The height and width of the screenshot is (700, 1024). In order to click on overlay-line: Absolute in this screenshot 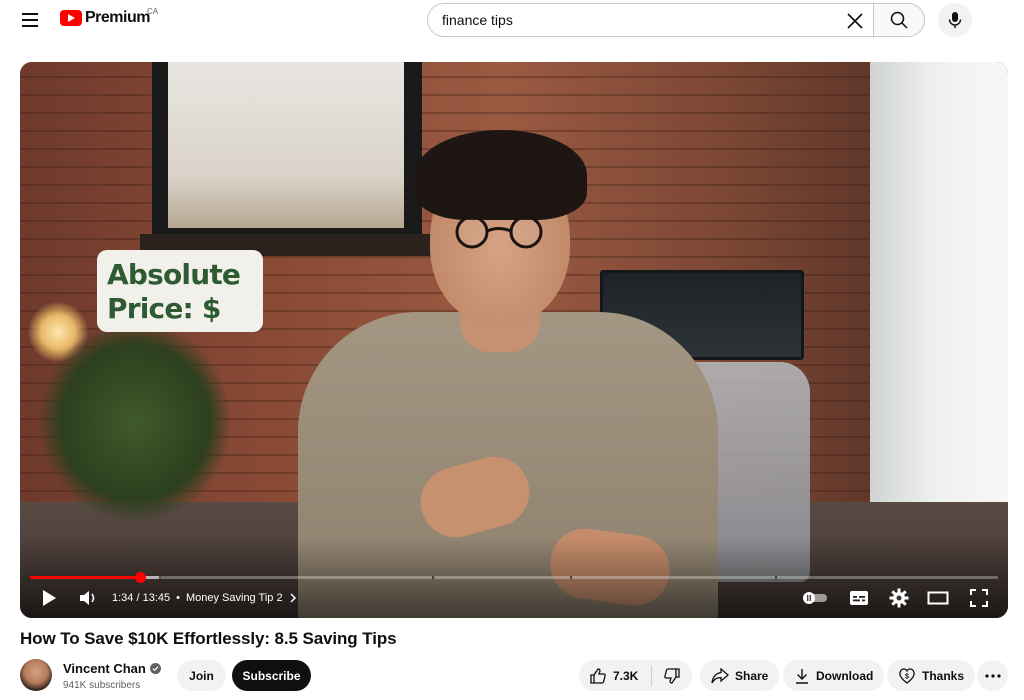, I will do `click(174, 274)`.